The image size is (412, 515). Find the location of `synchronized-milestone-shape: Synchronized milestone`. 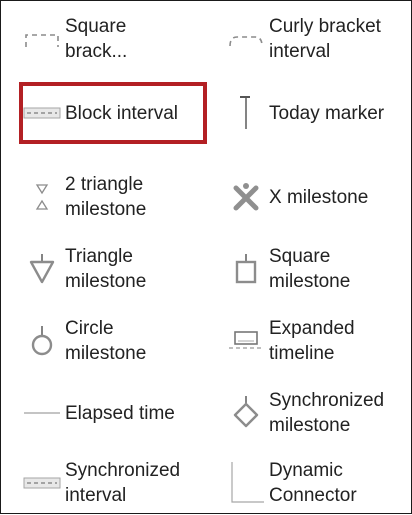

synchronized-milestone-shape: Synchronized milestone is located at coordinates (317, 413).